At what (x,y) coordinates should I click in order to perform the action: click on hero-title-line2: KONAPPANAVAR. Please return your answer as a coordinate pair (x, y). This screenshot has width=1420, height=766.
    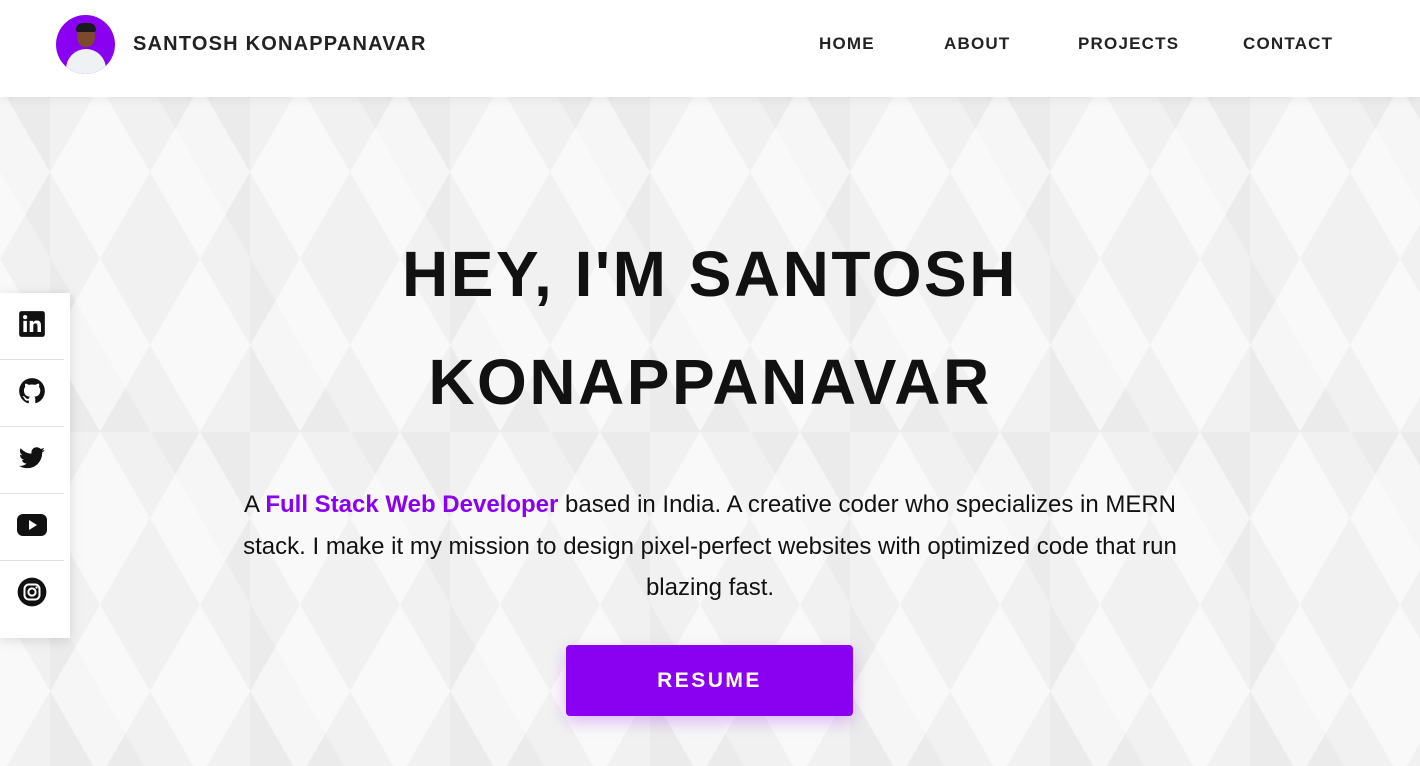
    Looking at the image, I should click on (710, 382).